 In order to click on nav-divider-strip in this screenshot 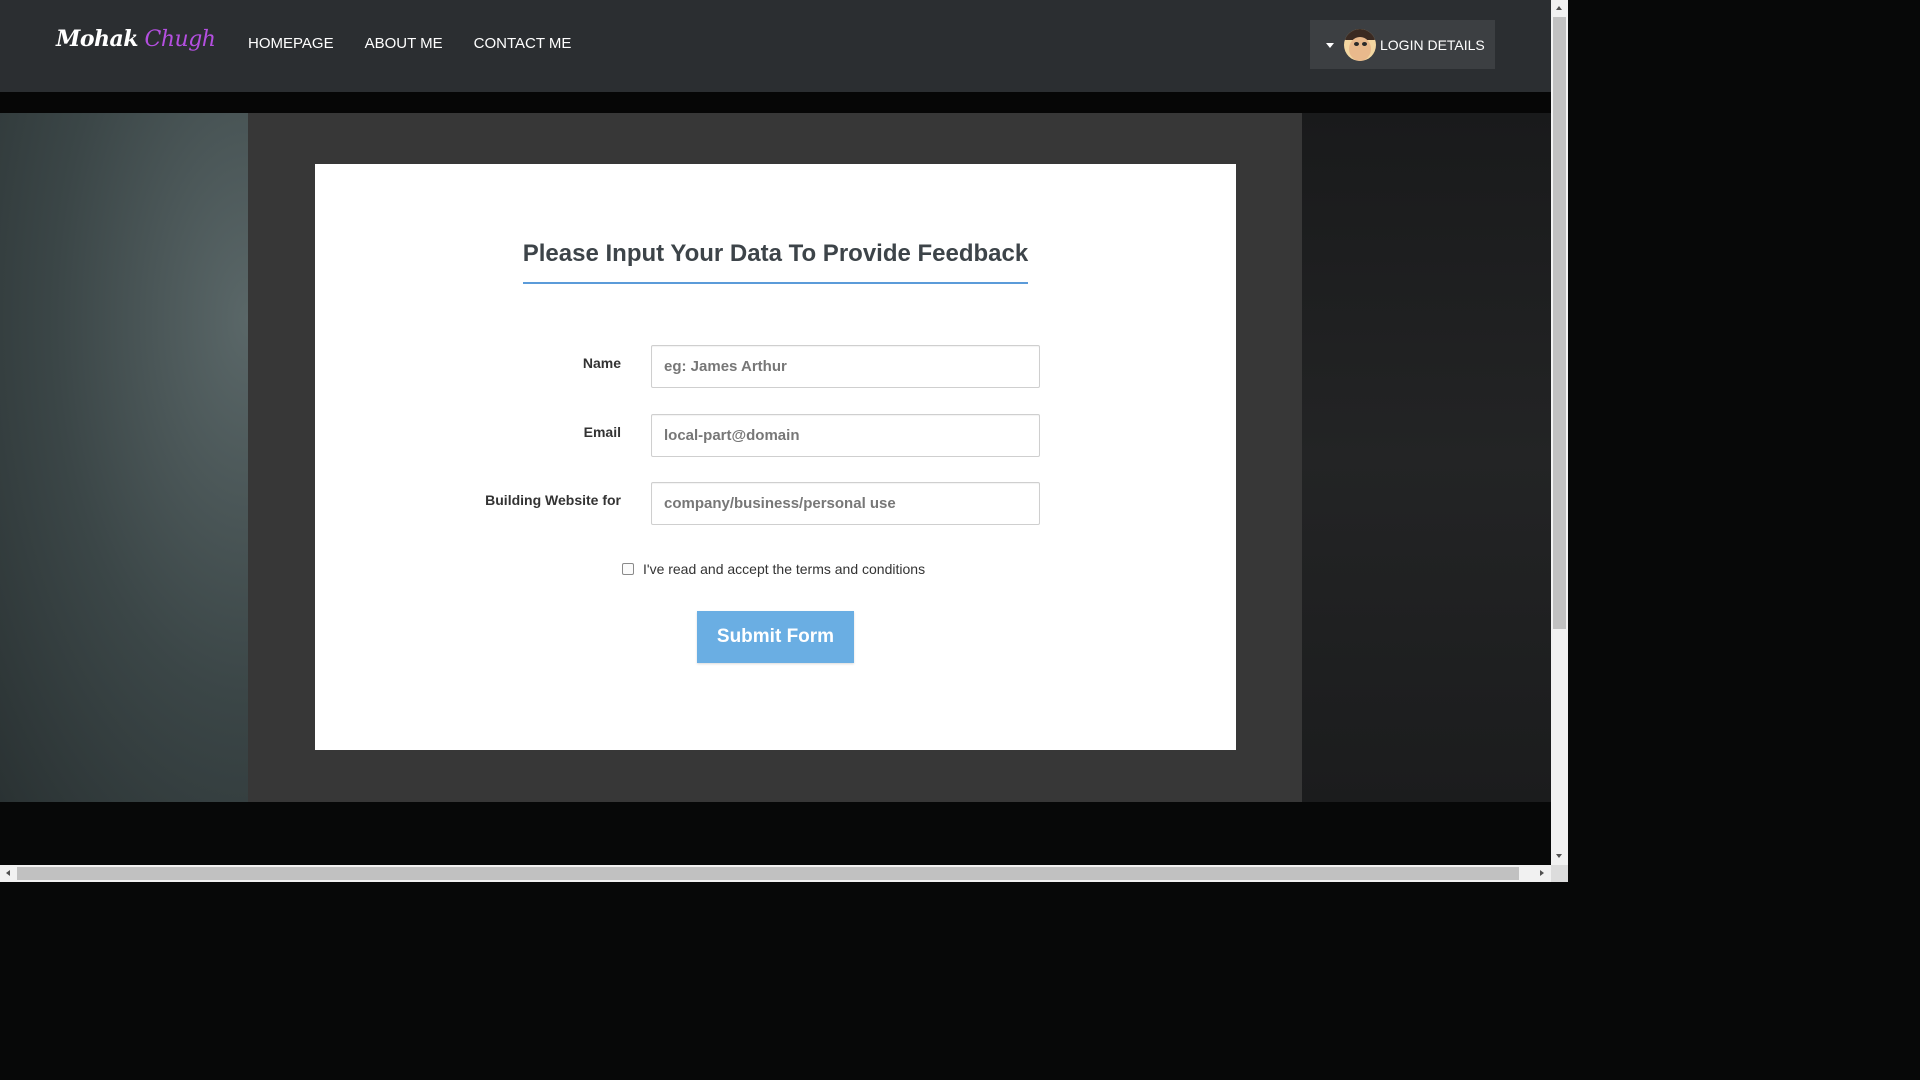, I will do `click(775, 102)`.